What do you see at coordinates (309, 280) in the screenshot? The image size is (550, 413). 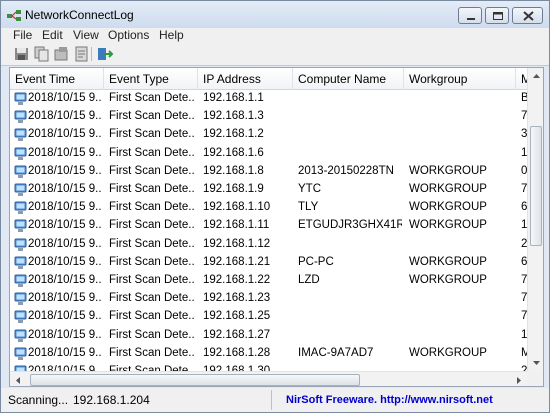 I see `cell-computer-name: LZD` at bounding box center [309, 280].